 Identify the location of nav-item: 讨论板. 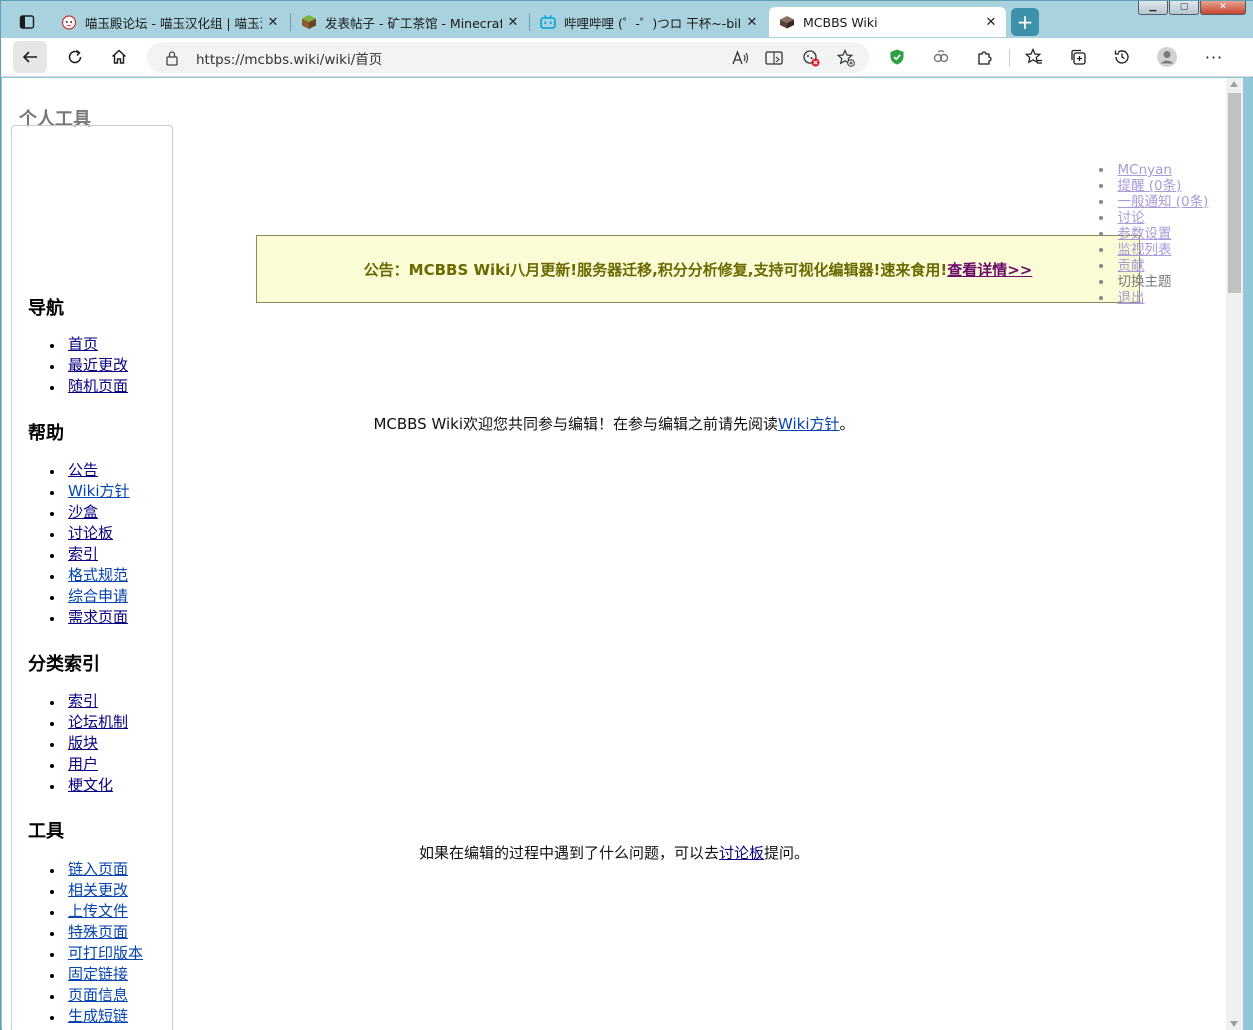
(90, 533).